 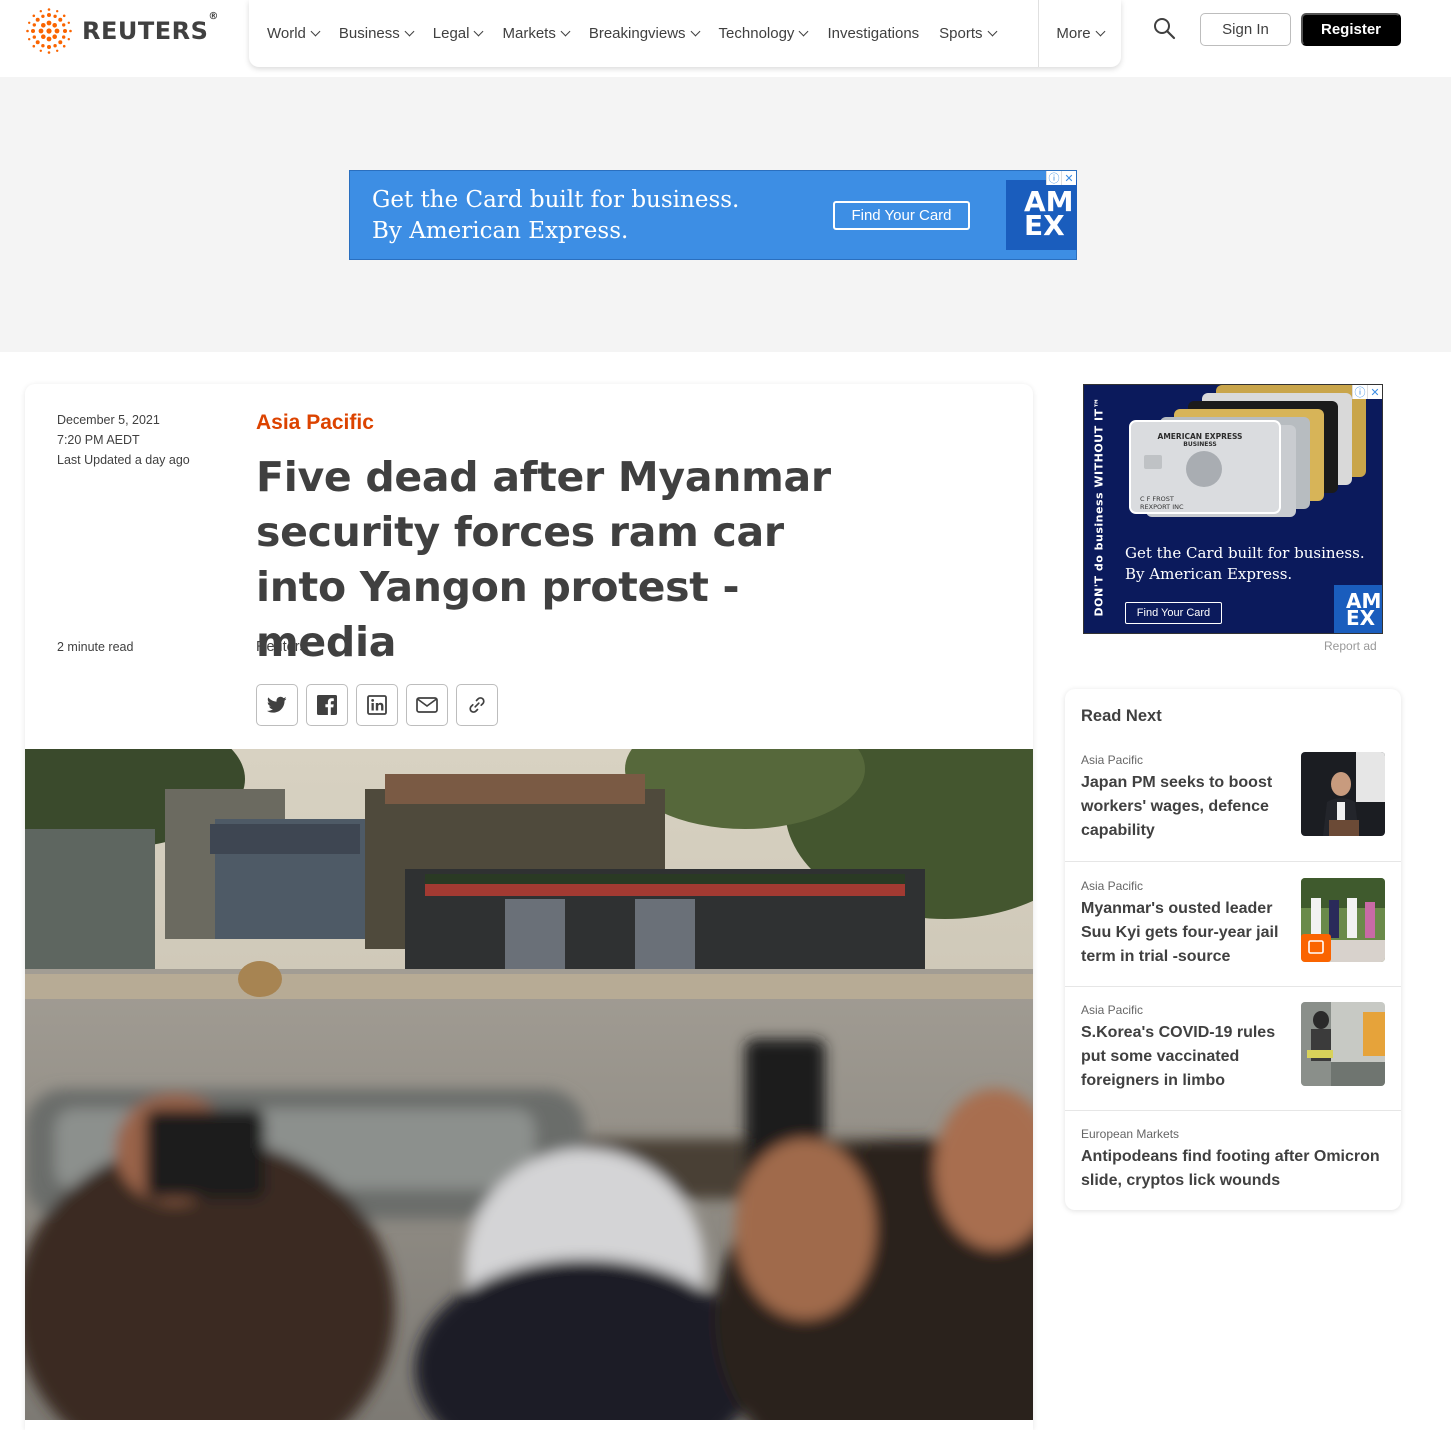 What do you see at coordinates (369, 33) in the screenshot?
I see `nav-item-label: Business` at bounding box center [369, 33].